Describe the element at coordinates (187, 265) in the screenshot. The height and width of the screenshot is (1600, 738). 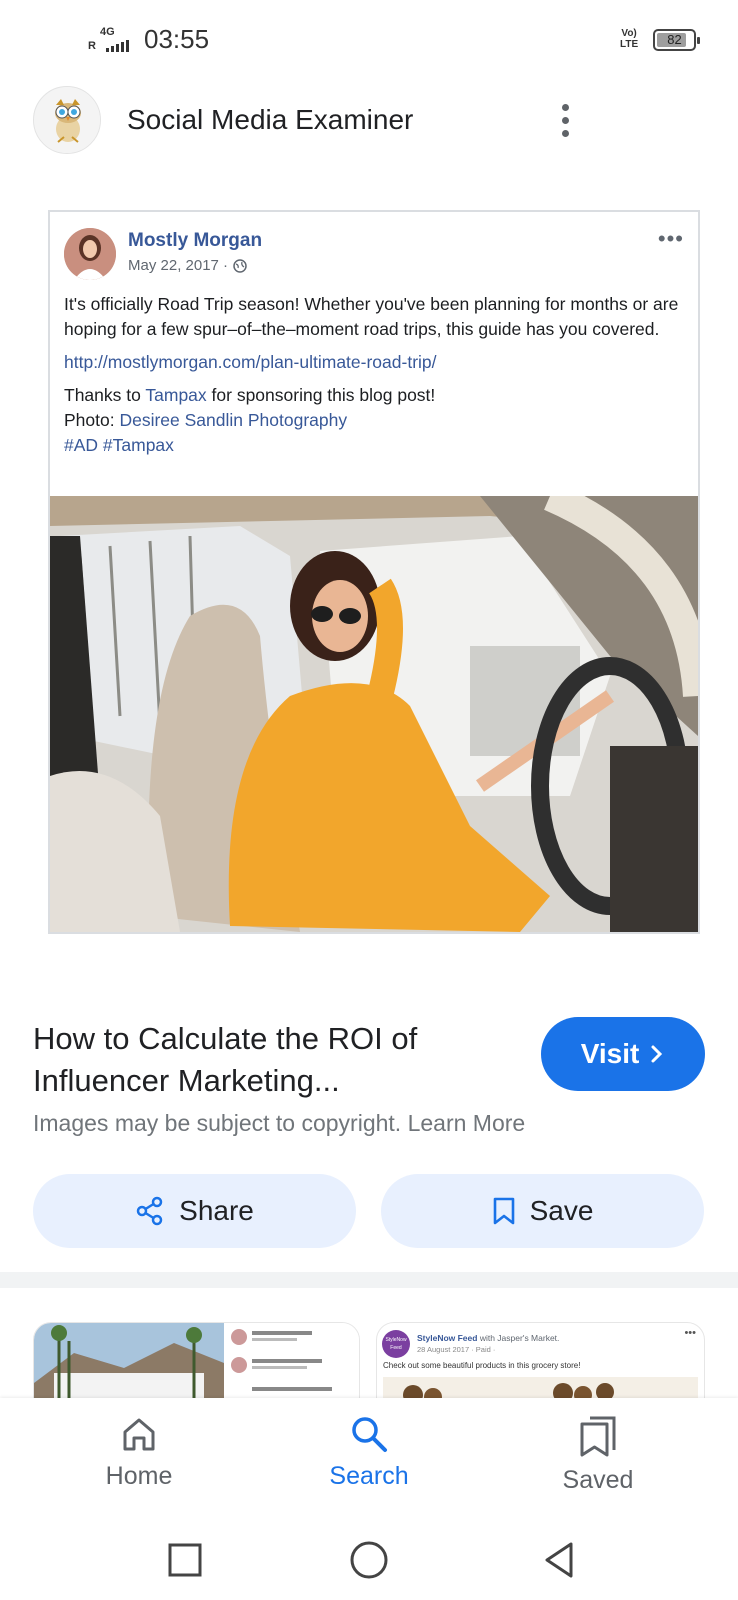
I see `post-date: May 22, 2017 ·` at that location.